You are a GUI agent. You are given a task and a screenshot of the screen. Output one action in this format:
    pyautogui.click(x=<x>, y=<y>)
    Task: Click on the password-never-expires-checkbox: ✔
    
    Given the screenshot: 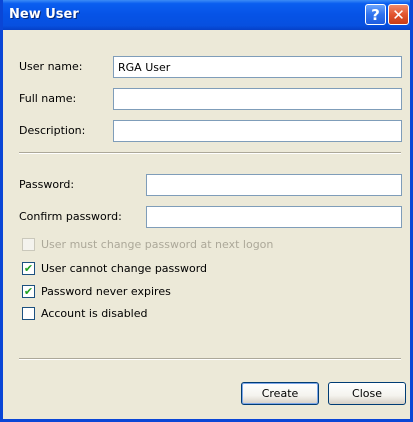 What is the action you would take?
    pyautogui.click(x=28, y=291)
    